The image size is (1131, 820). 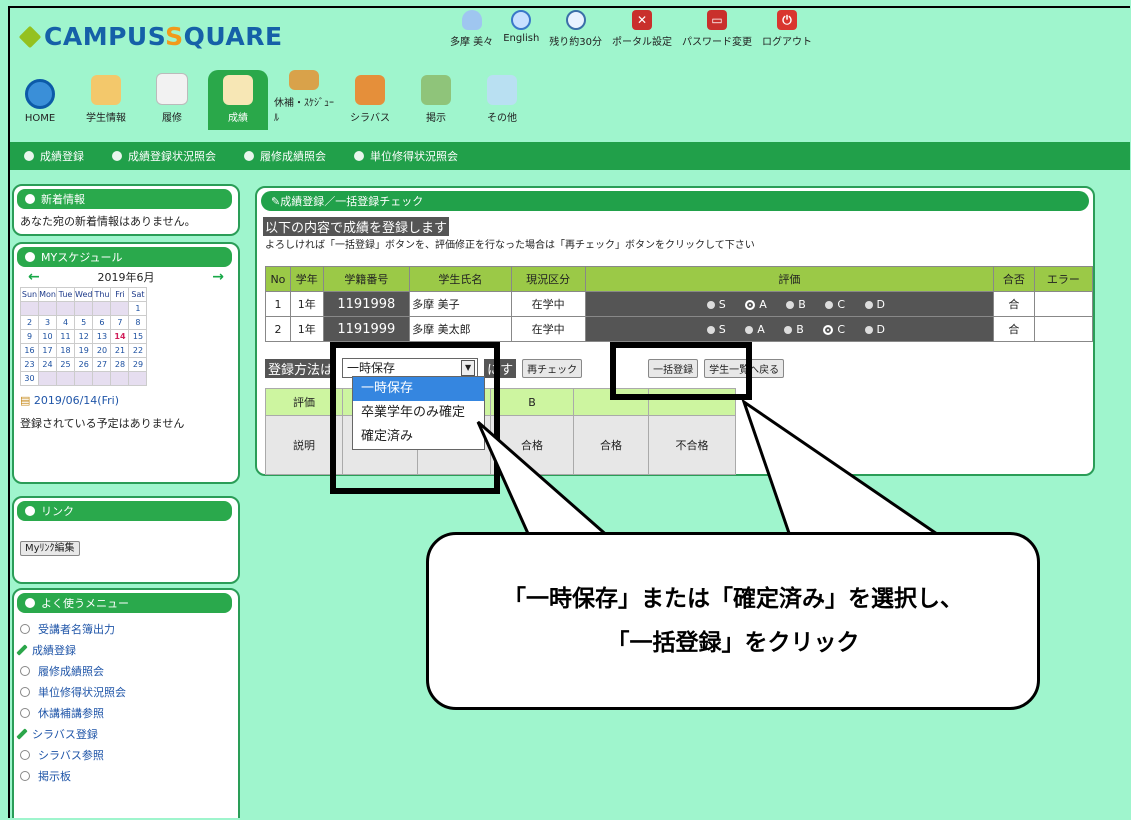 What do you see at coordinates (352, 201) in the screenshot?
I see `main-title: 成績登録／一括登録チェック` at bounding box center [352, 201].